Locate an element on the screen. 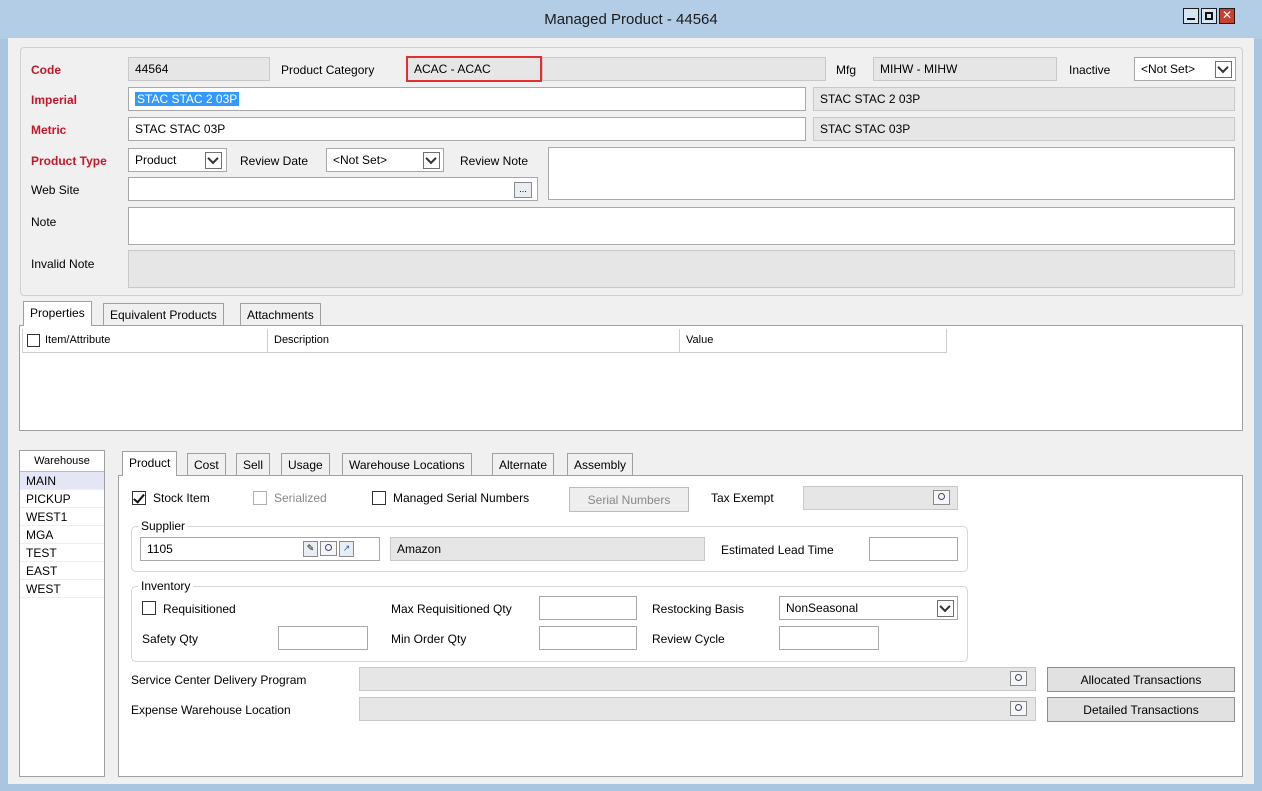 This screenshot has width=1262, height=791. metric-label: Metric is located at coordinates (49, 130).